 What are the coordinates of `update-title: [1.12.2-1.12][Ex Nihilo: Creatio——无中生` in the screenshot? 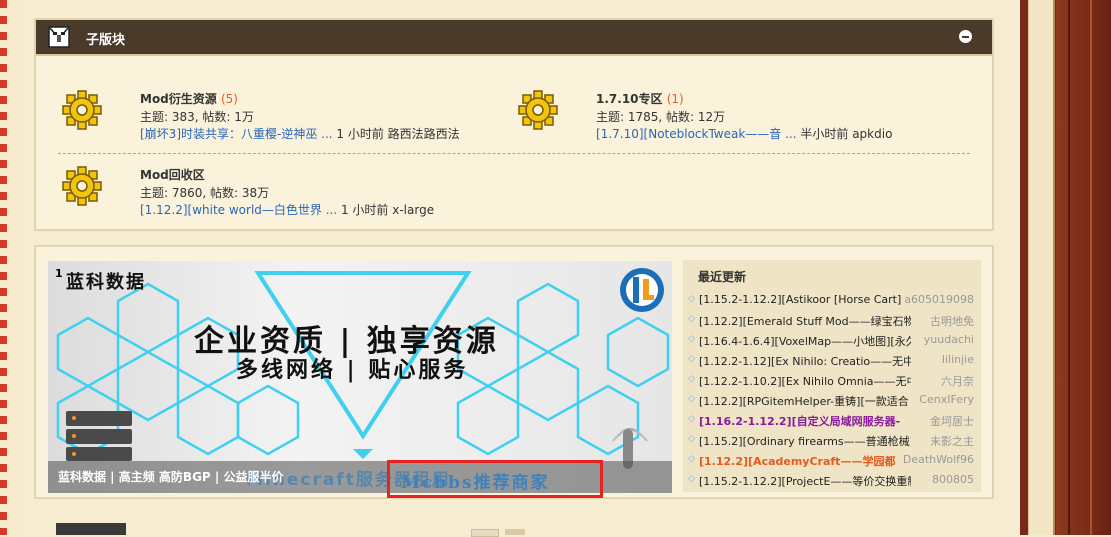 It's located at (805, 361).